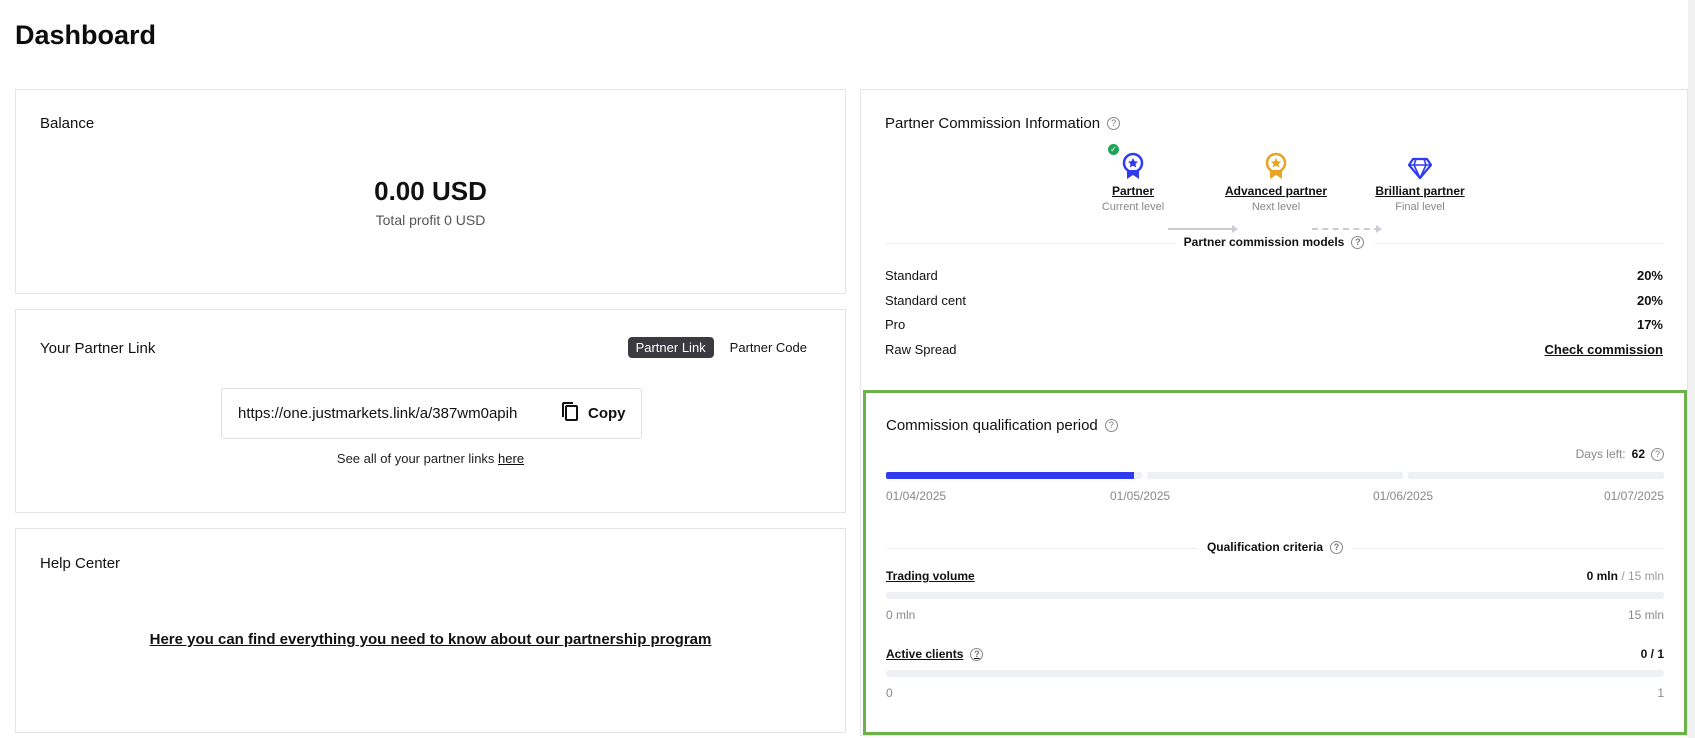 Image resolution: width=1695 pixels, height=738 pixels. Describe the element at coordinates (895, 324) in the screenshot. I see `model-name: Pro` at that location.